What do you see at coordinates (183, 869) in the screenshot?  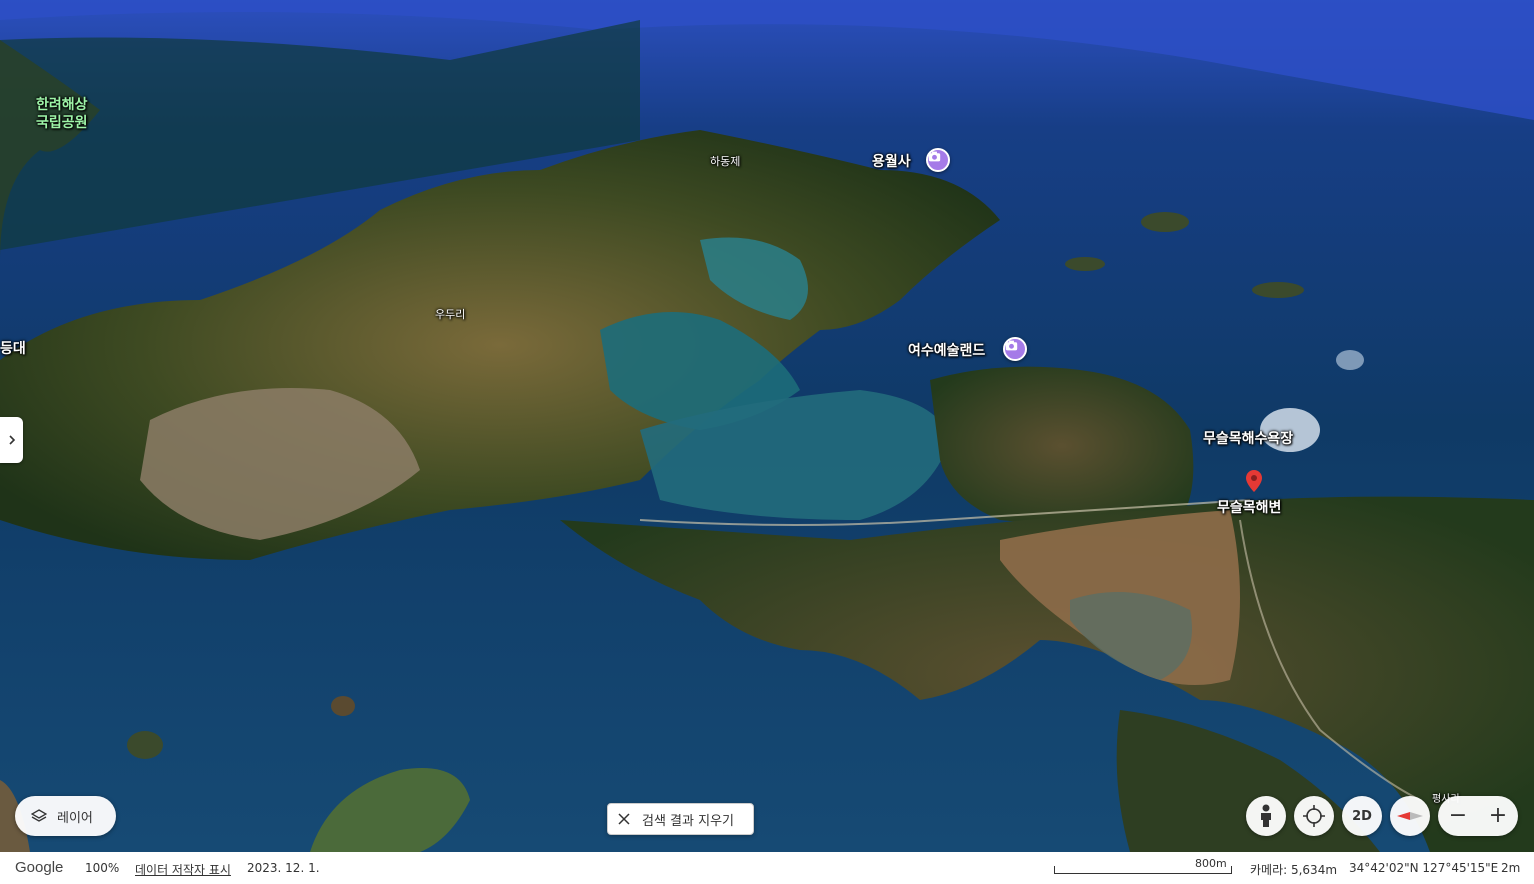 I see `data-attribution-link: 데이터 저작자 표시` at bounding box center [183, 869].